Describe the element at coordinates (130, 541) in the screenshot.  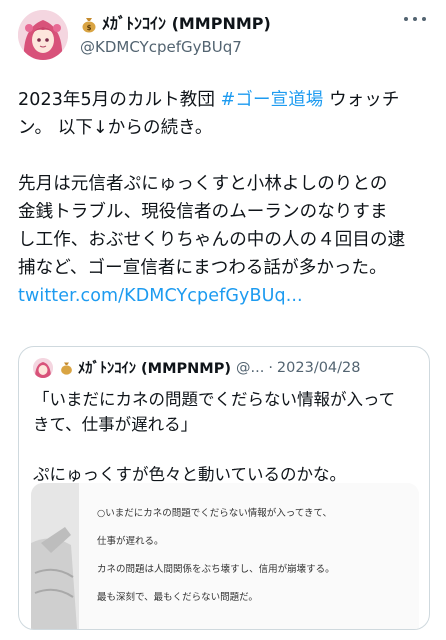
I see `document-line: 仕事が遅れる。` at that location.